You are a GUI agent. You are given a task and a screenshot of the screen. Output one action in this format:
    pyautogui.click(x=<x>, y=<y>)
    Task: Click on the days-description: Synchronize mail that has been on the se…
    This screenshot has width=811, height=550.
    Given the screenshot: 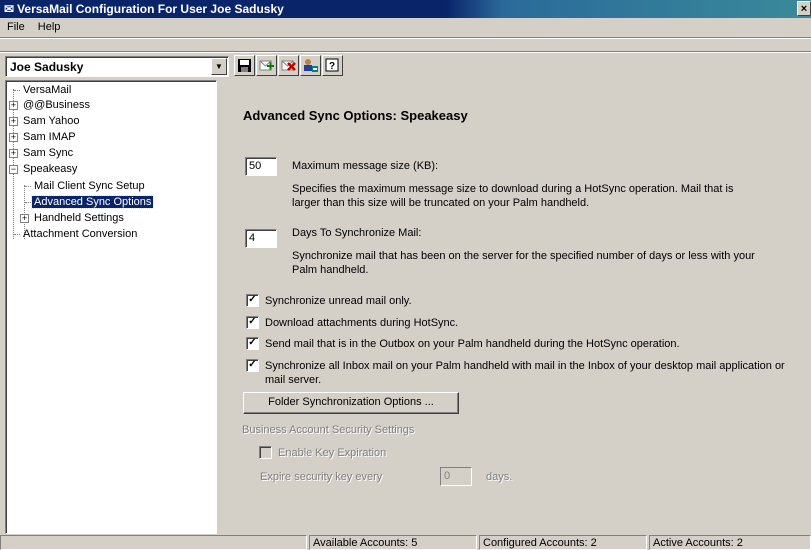 What is the action you would take?
    pyautogui.click(x=523, y=263)
    